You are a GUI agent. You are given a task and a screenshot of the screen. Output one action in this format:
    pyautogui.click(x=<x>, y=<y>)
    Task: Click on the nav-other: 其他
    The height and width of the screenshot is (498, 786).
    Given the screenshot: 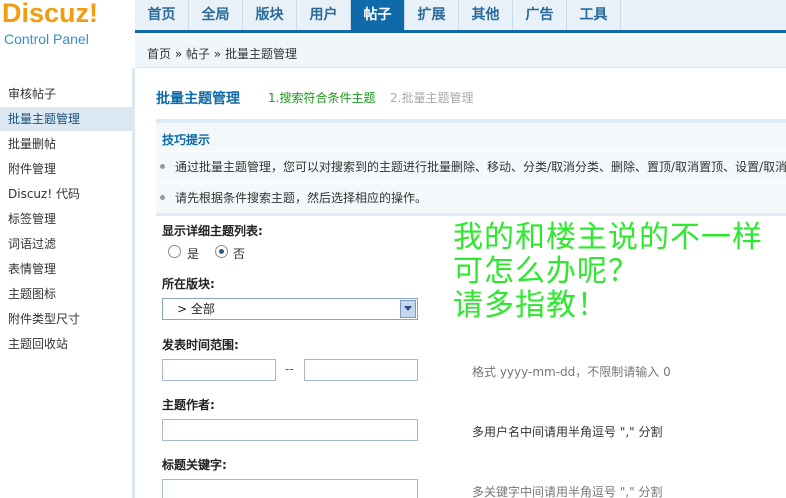 What is the action you would take?
    pyautogui.click(x=486, y=15)
    